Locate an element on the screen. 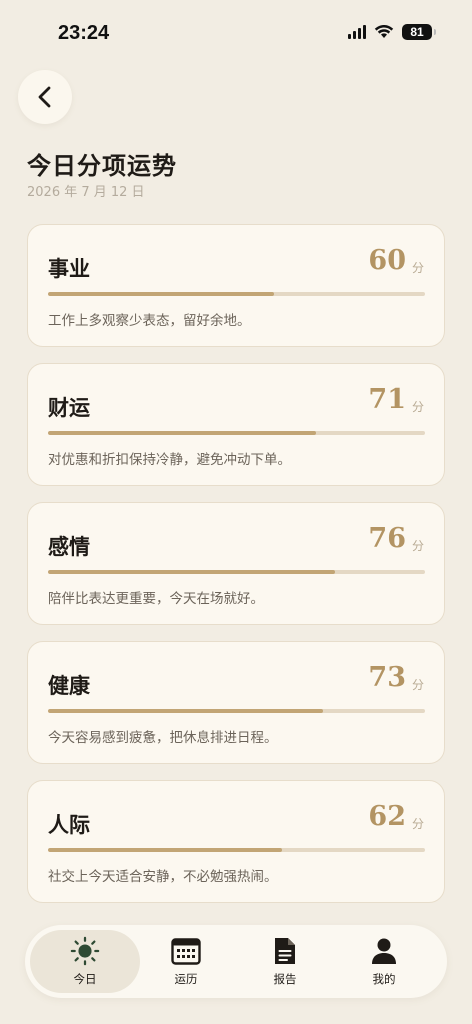 This screenshot has width=472, height=1024. page-title: 今日分项运势 is located at coordinates (102, 166).